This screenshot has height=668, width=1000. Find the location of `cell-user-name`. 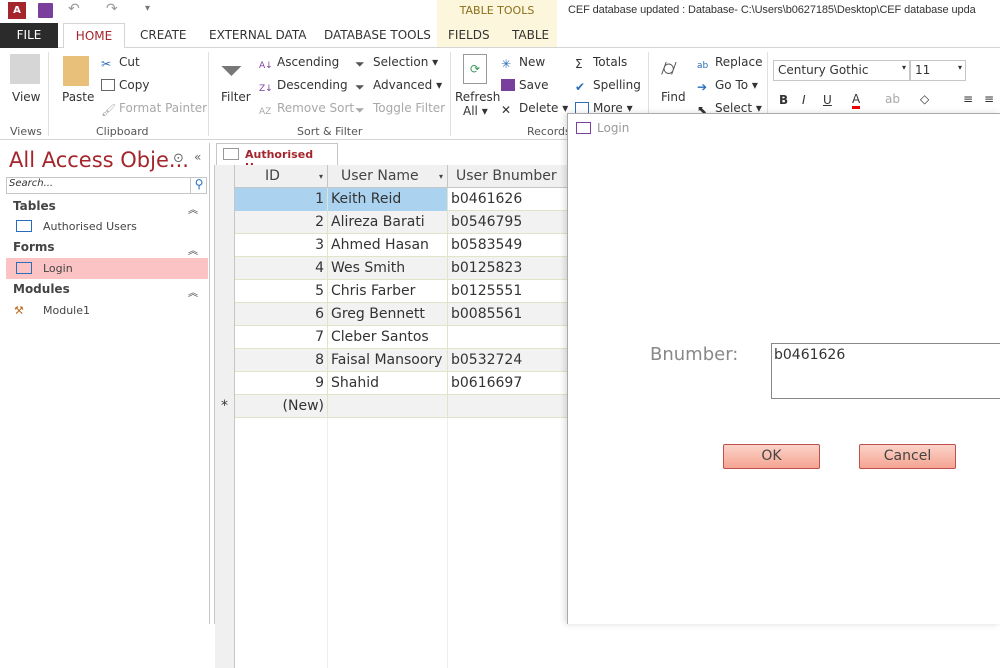

cell-user-name is located at coordinates (388, 406).